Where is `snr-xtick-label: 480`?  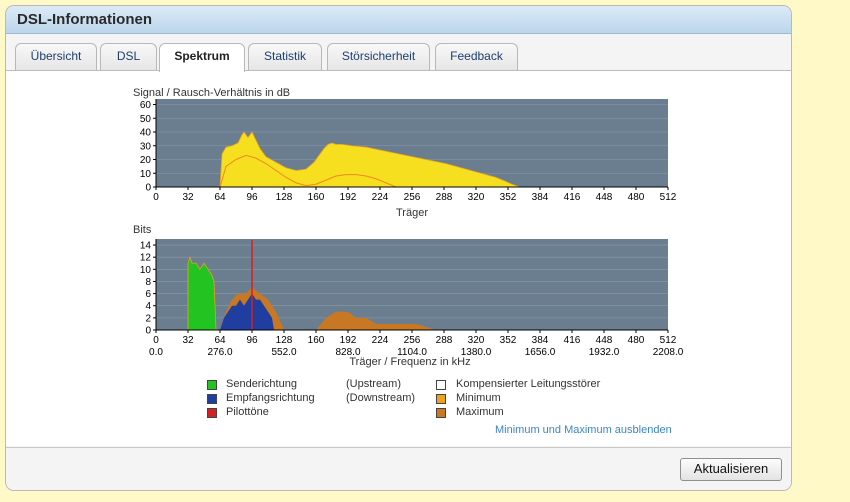
snr-xtick-label: 480 is located at coordinates (636, 197).